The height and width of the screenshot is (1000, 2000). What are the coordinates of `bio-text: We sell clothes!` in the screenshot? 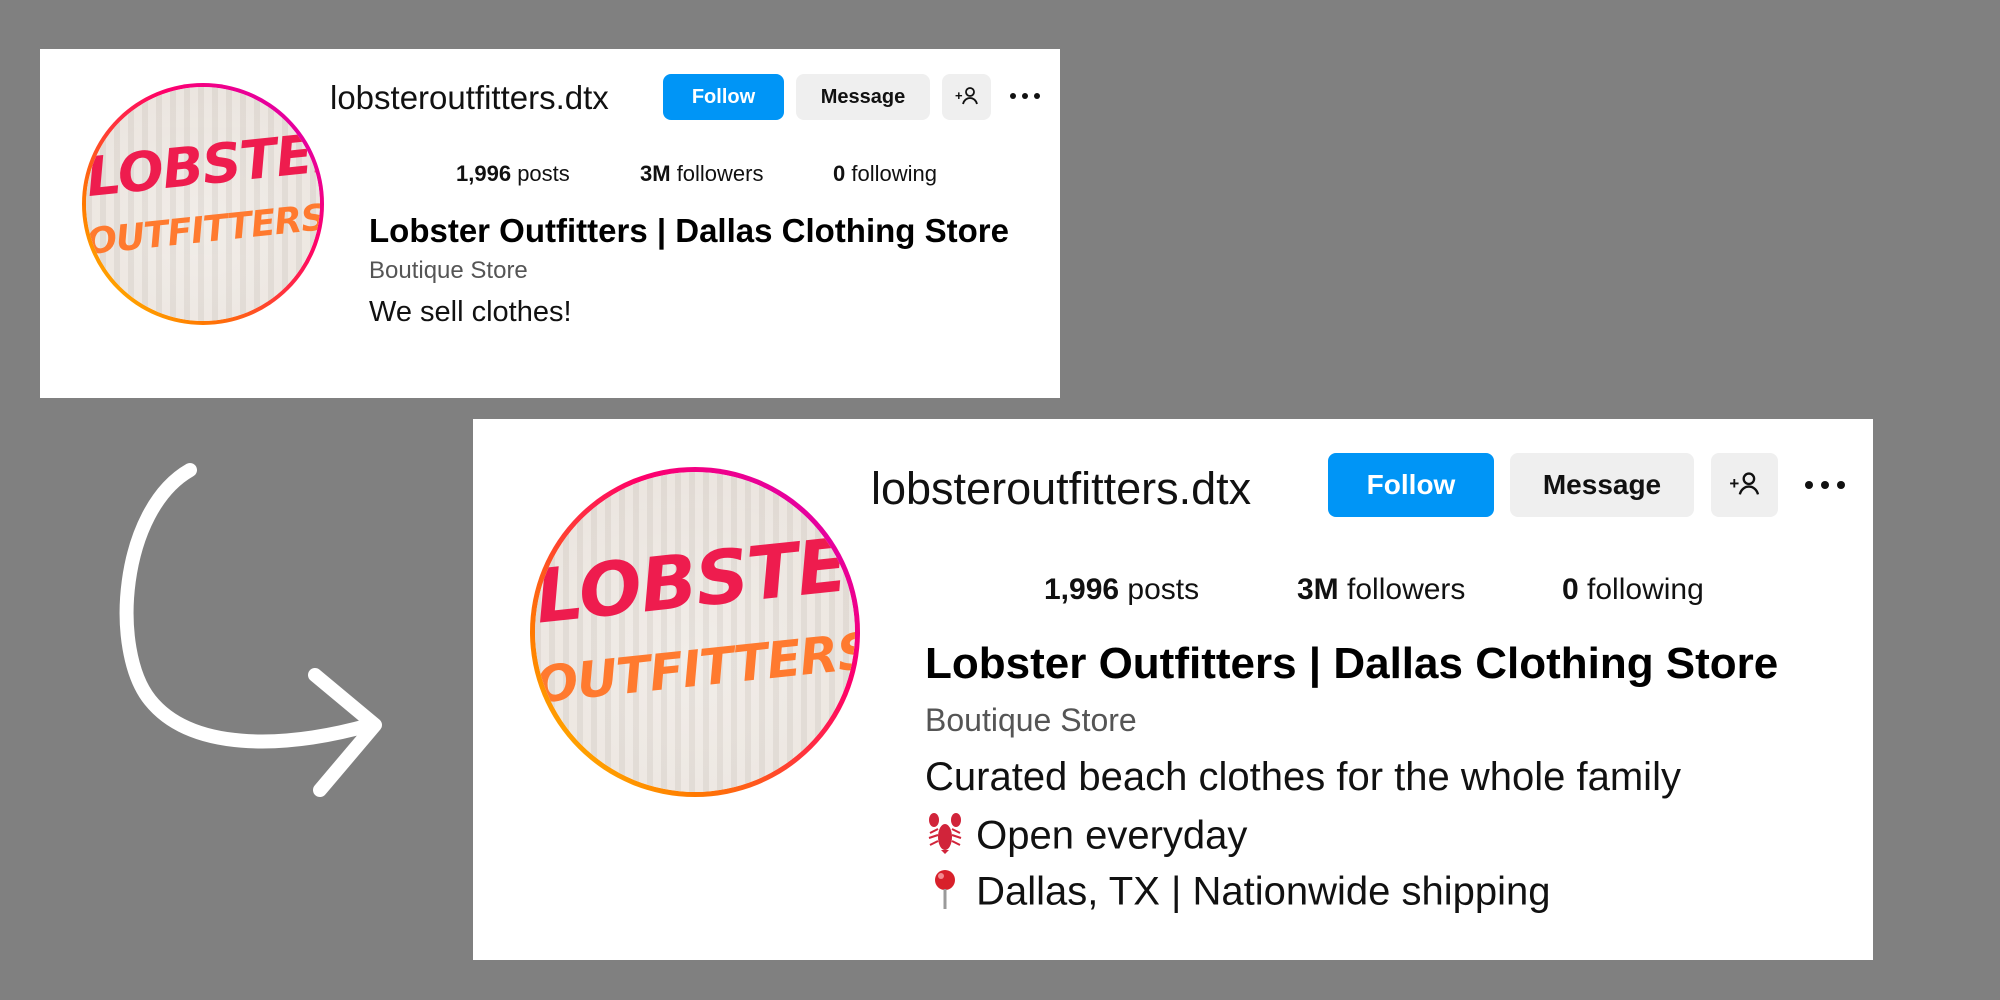 It's located at (470, 312).